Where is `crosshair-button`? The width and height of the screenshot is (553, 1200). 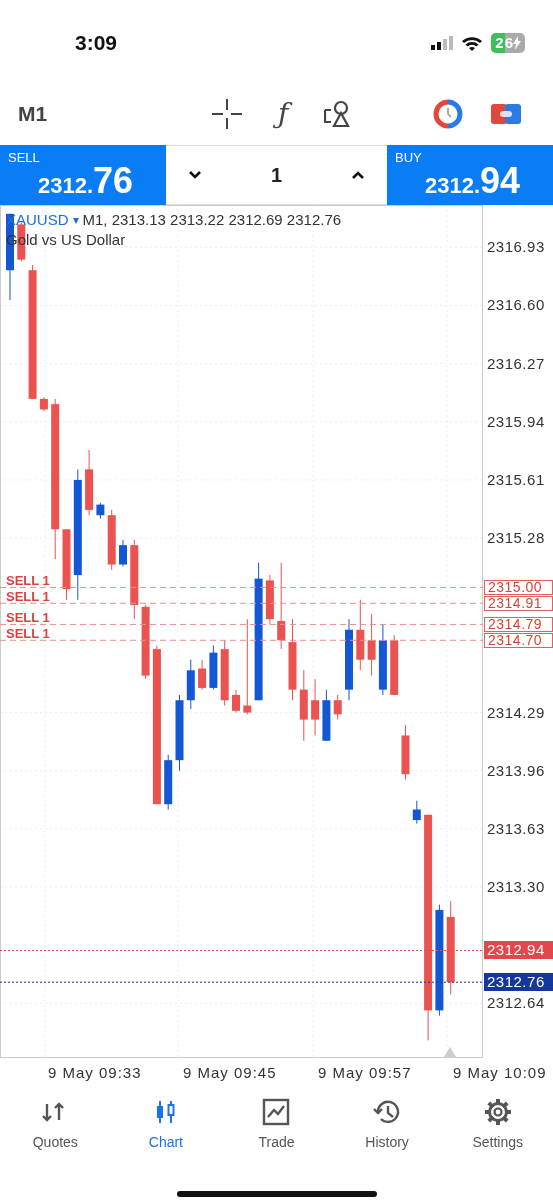
crosshair-button is located at coordinates (227, 114).